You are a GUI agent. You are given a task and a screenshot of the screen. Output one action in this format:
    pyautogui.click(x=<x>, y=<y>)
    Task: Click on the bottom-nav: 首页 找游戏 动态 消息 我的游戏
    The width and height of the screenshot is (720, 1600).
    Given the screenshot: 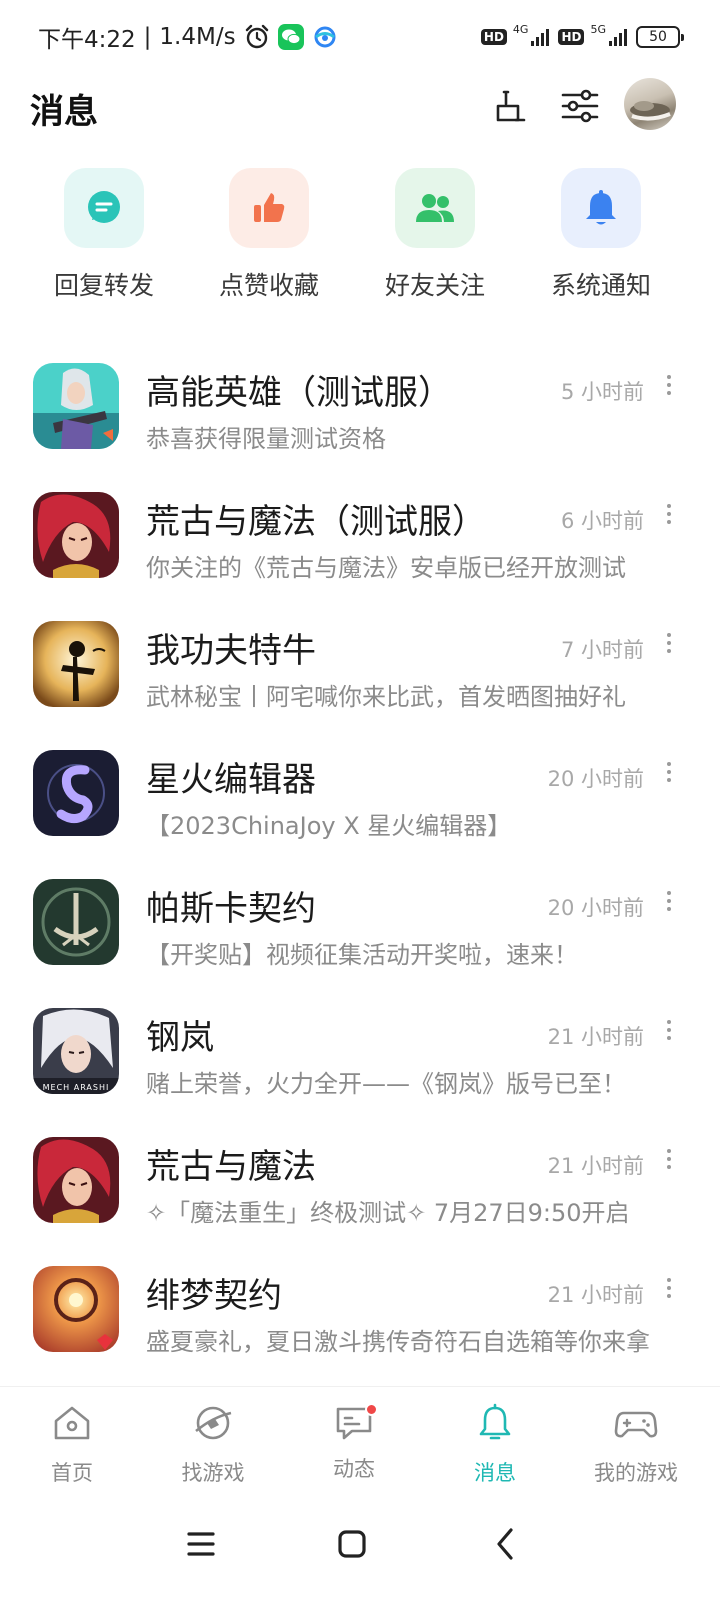 What is the action you would take?
    pyautogui.click(x=360, y=1441)
    